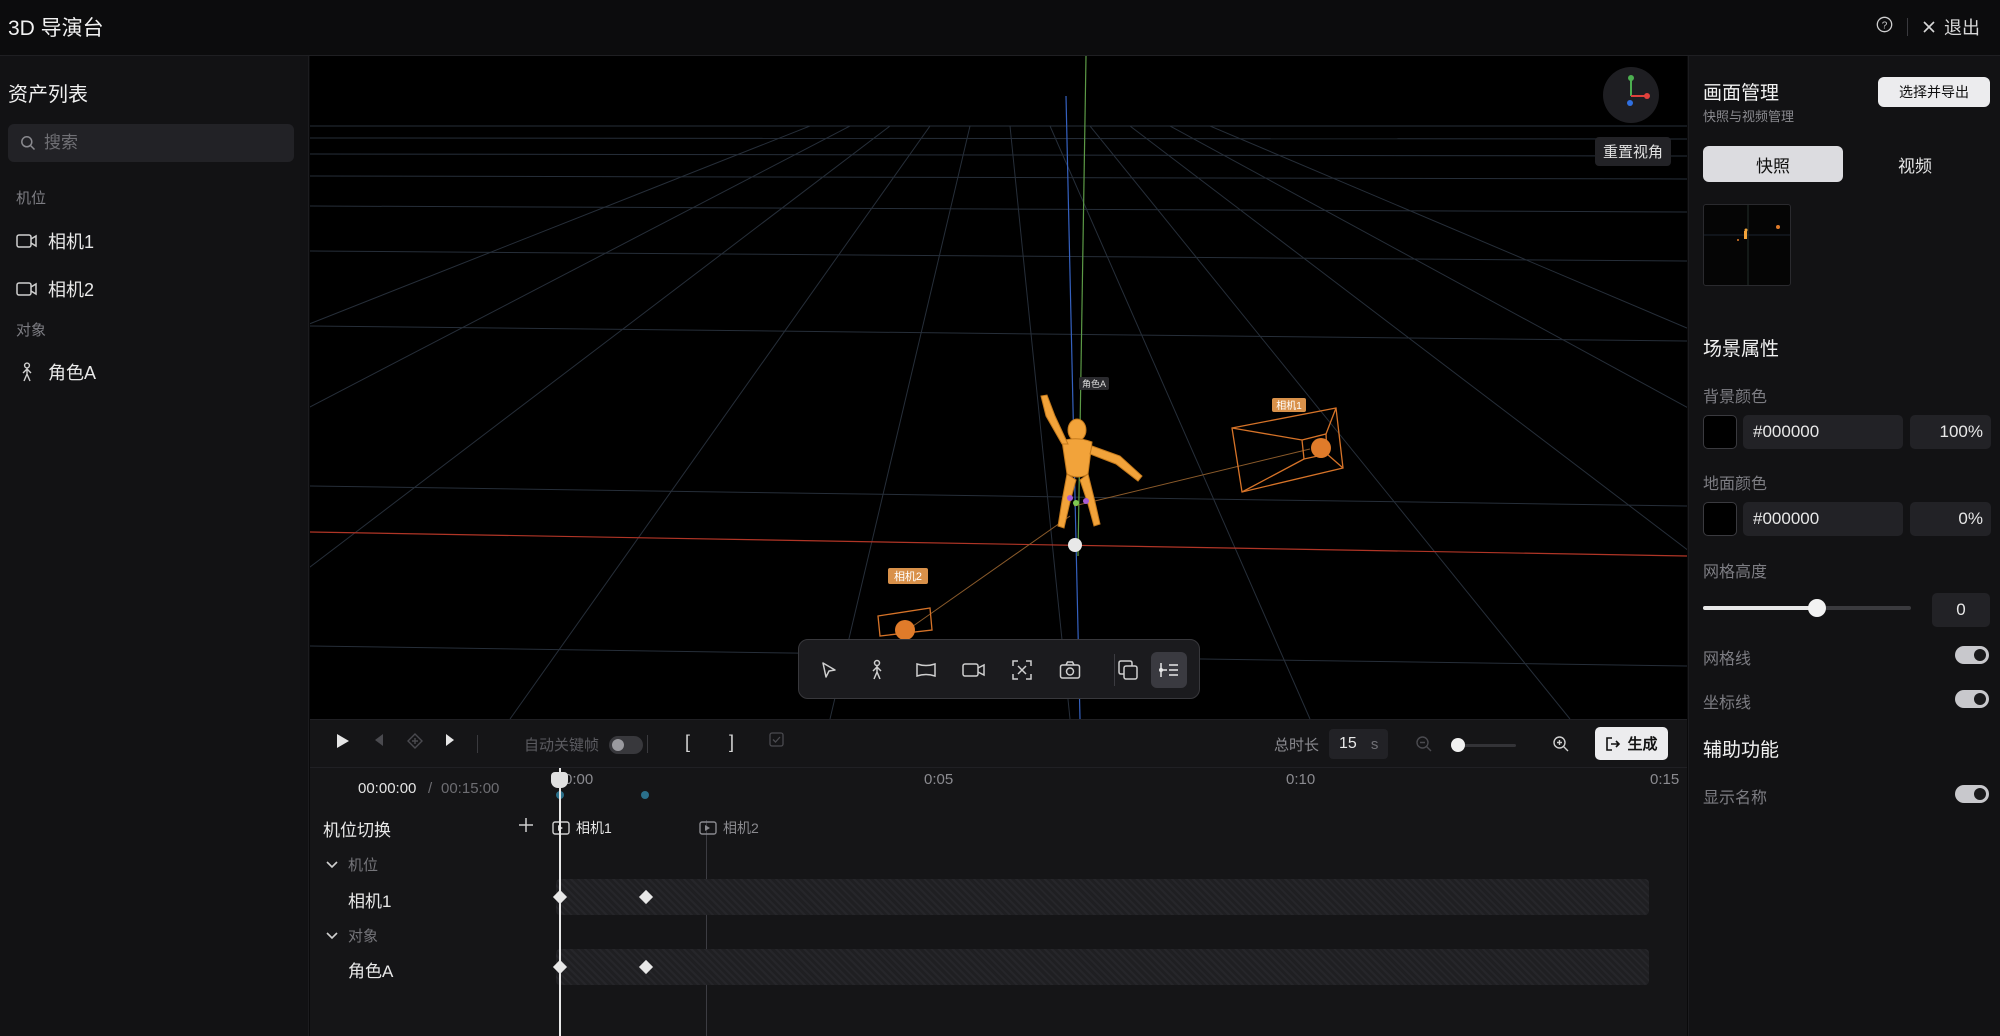  I want to click on ruler-tick: 0:05, so click(939, 779).